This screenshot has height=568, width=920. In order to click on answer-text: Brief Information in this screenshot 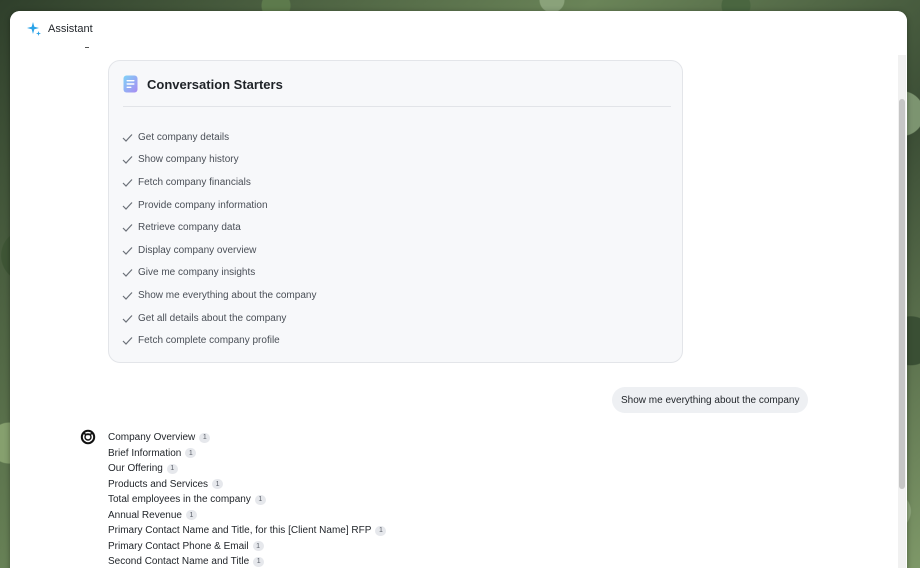, I will do `click(145, 453)`.